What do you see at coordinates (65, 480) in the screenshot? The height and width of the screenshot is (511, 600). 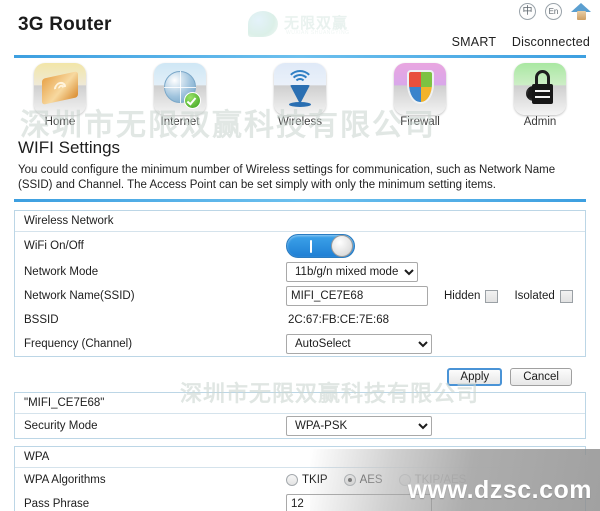 I see `wpa-algorithms-label: WPA Algorithms` at bounding box center [65, 480].